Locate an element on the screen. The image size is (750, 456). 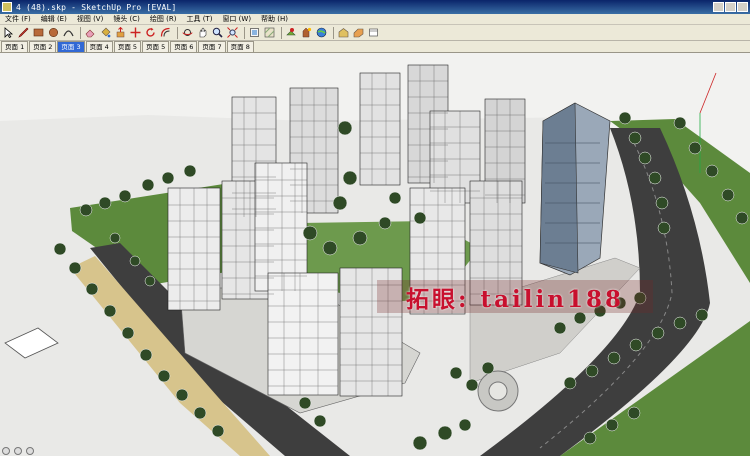
scene-tab-1: 页面 1 is located at coordinates (15, 46).